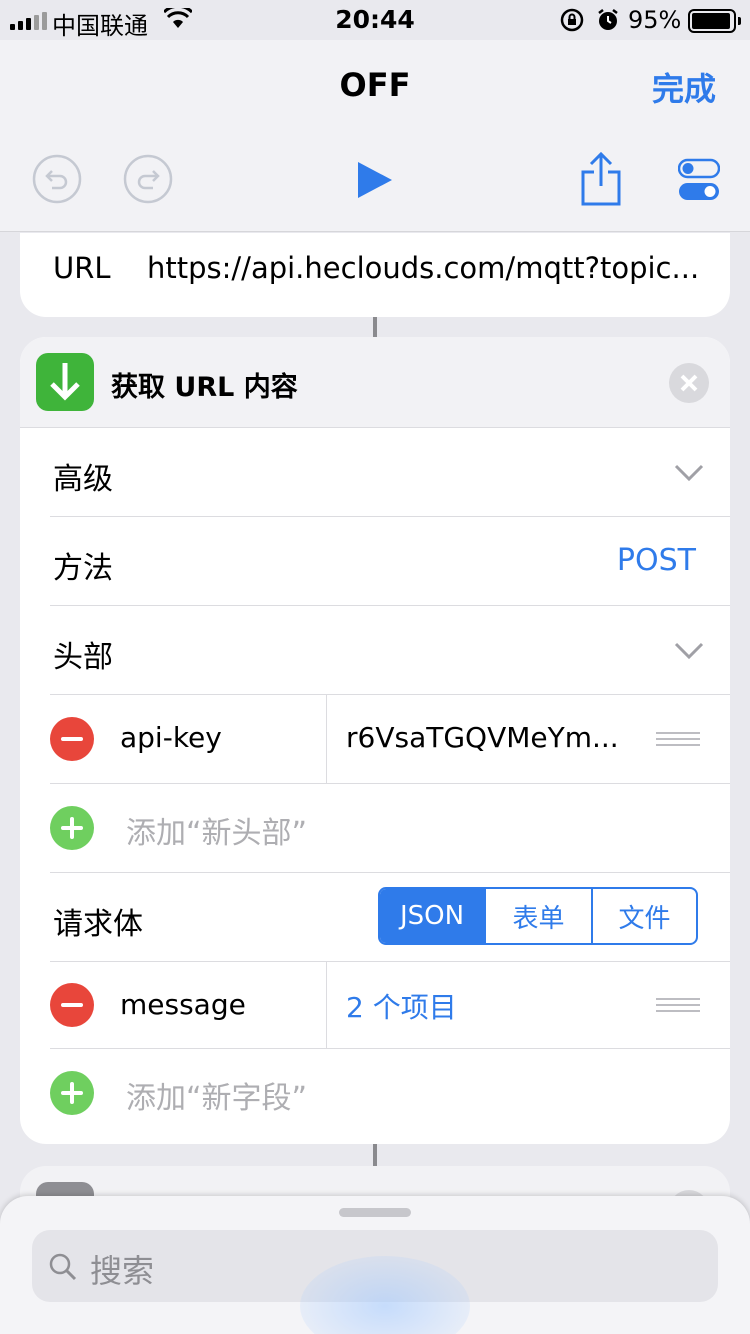 The image size is (750, 1334). Describe the element at coordinates (655, 20) in the screenshot. I see `battery-percent: 95%` at that location.